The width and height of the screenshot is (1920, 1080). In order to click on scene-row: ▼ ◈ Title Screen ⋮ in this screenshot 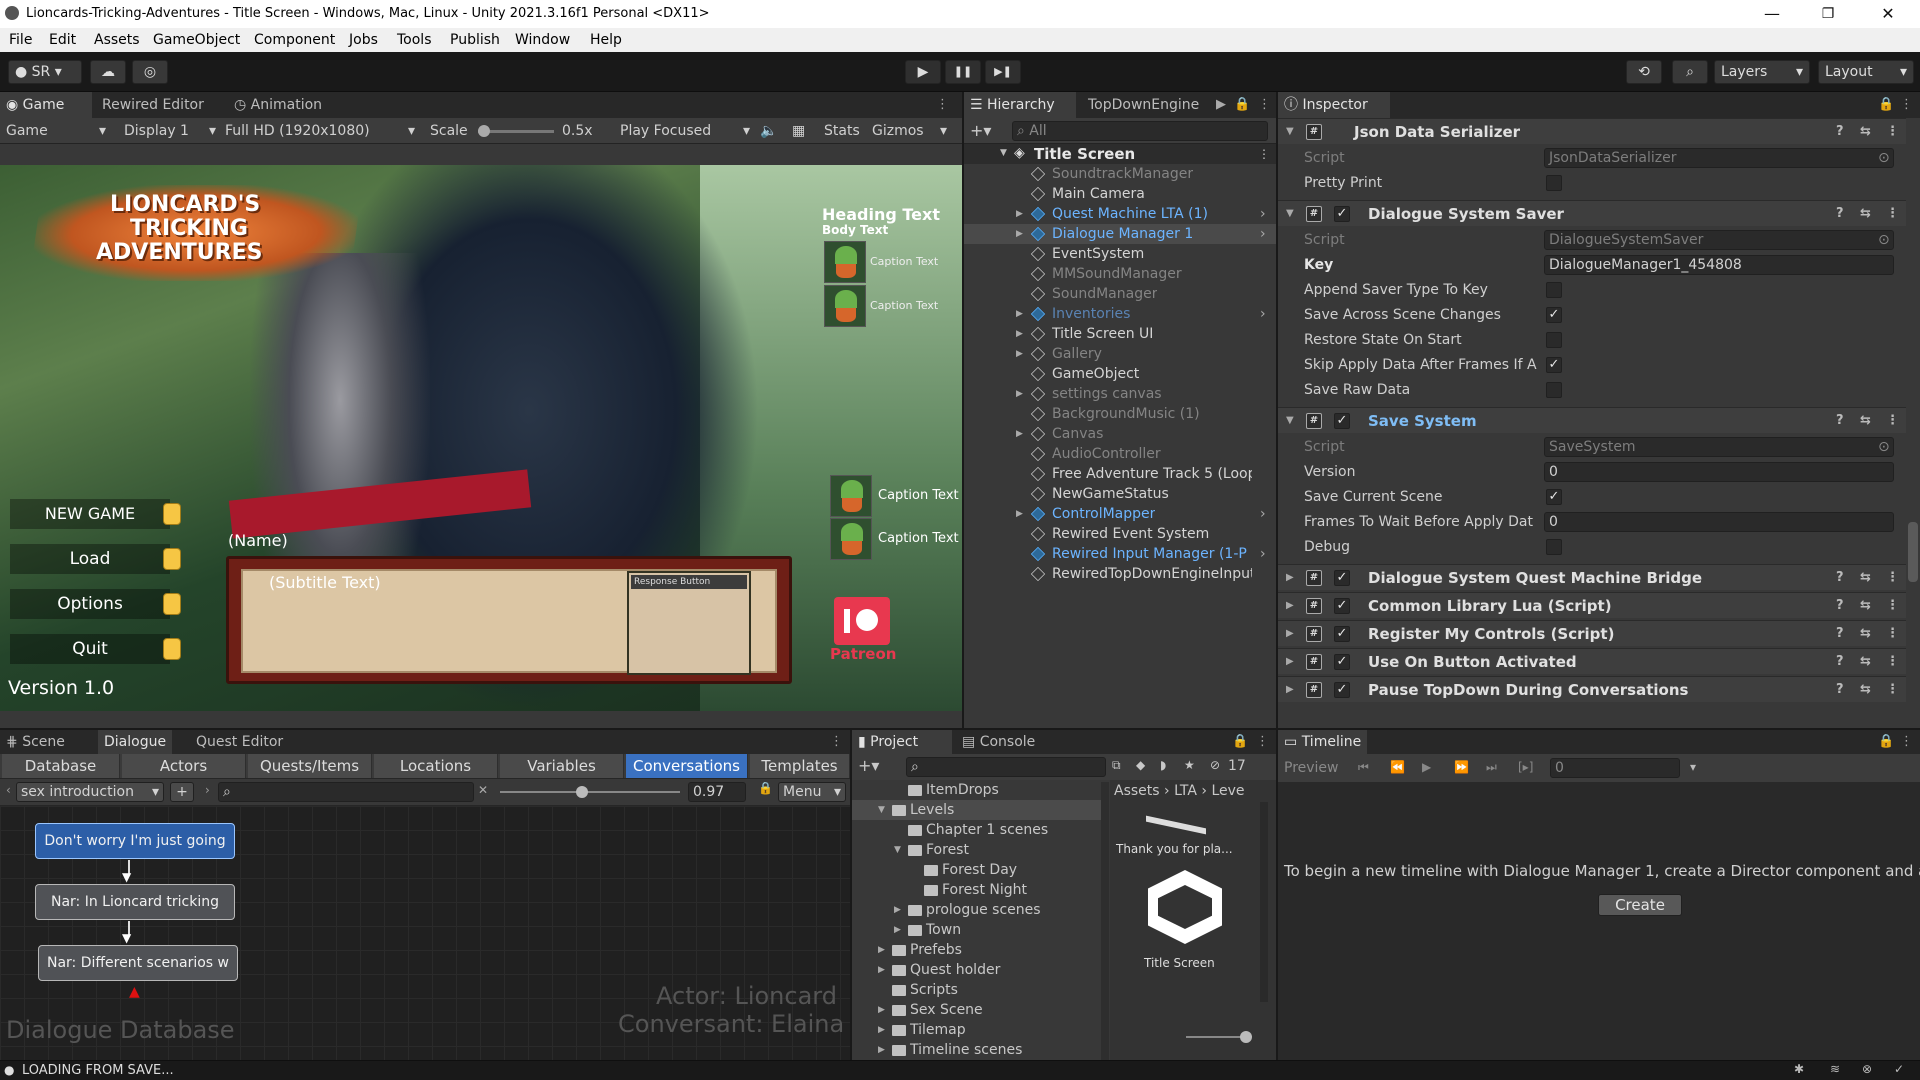, I will do `click(1120, 154)`.